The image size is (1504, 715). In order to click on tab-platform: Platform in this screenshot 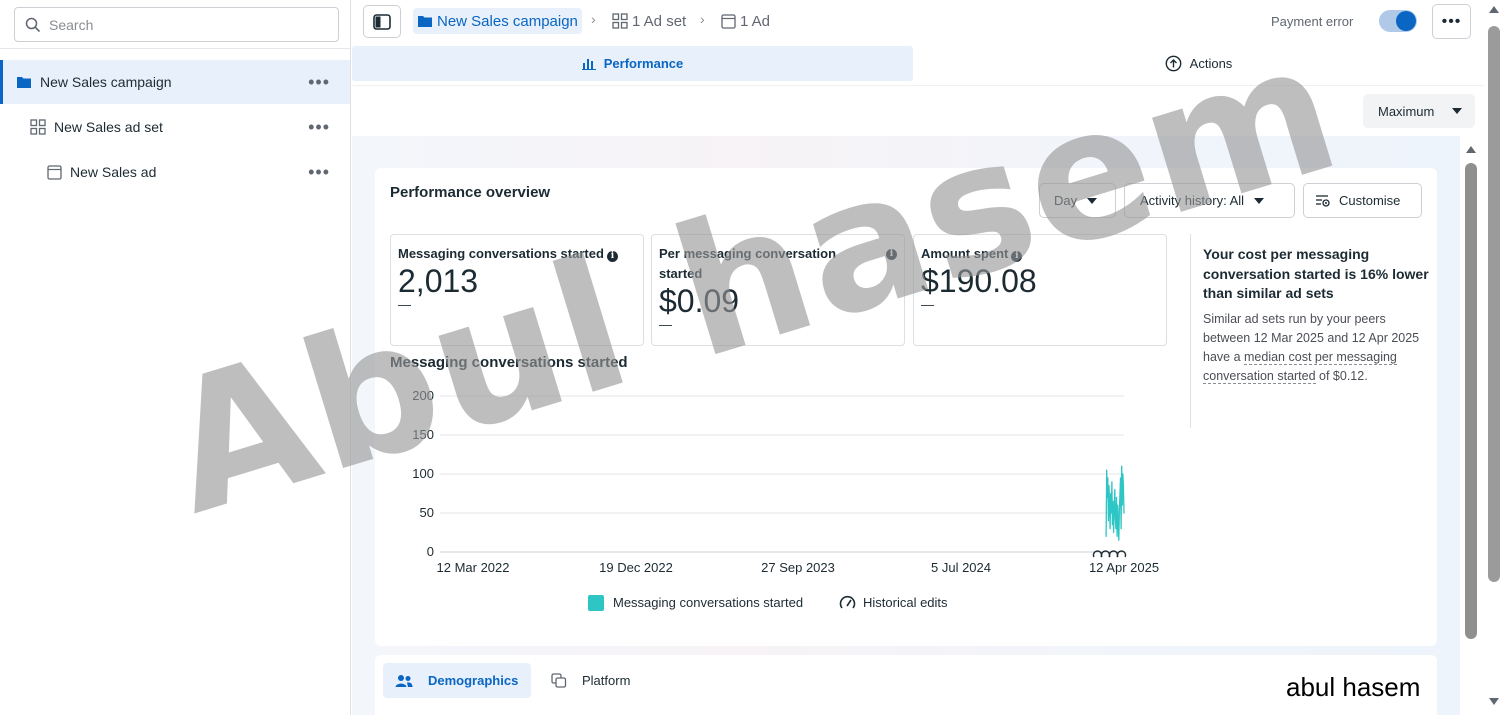, I will do `click(590, 680)`.